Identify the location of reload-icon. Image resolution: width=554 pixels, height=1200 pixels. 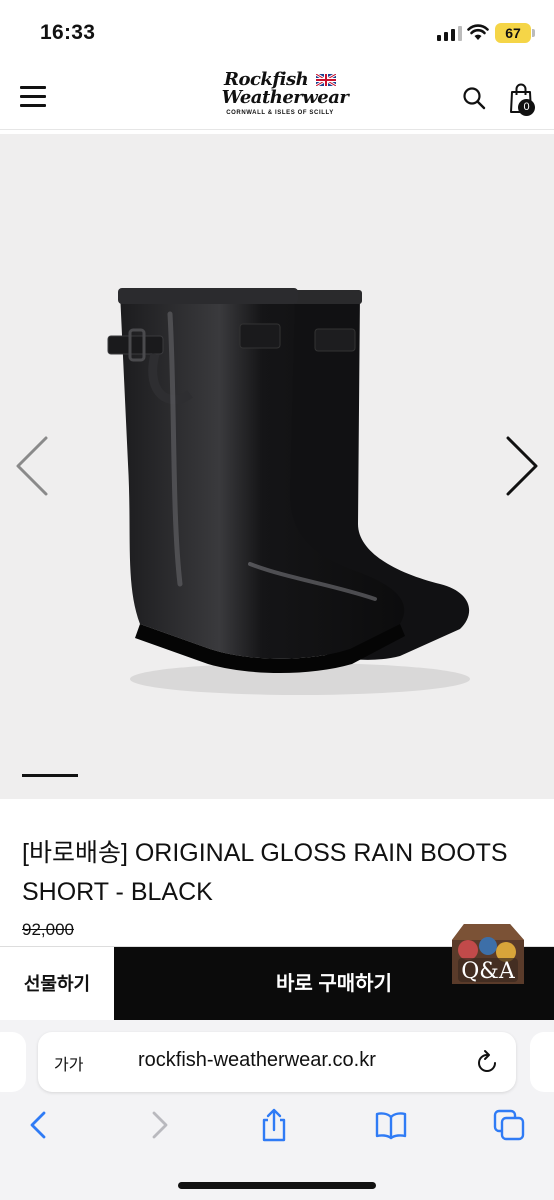
(487, 1062).